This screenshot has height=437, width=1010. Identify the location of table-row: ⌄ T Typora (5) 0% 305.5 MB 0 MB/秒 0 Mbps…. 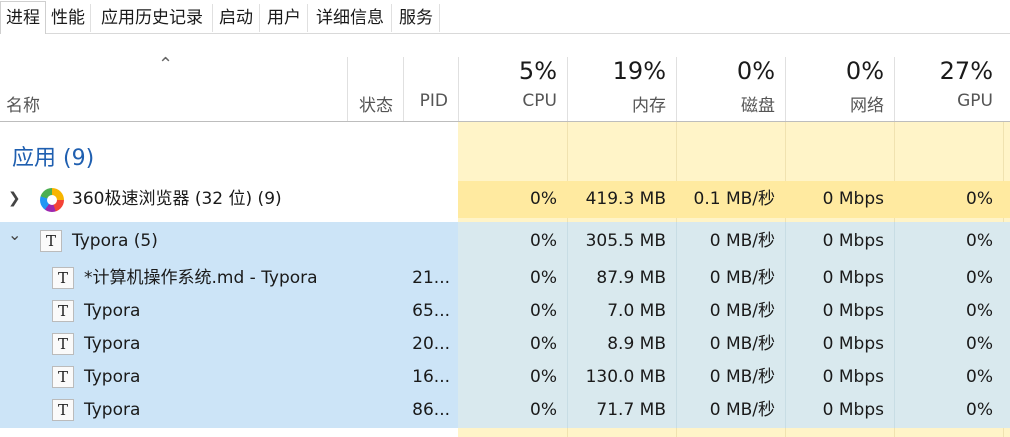
(505, 241).